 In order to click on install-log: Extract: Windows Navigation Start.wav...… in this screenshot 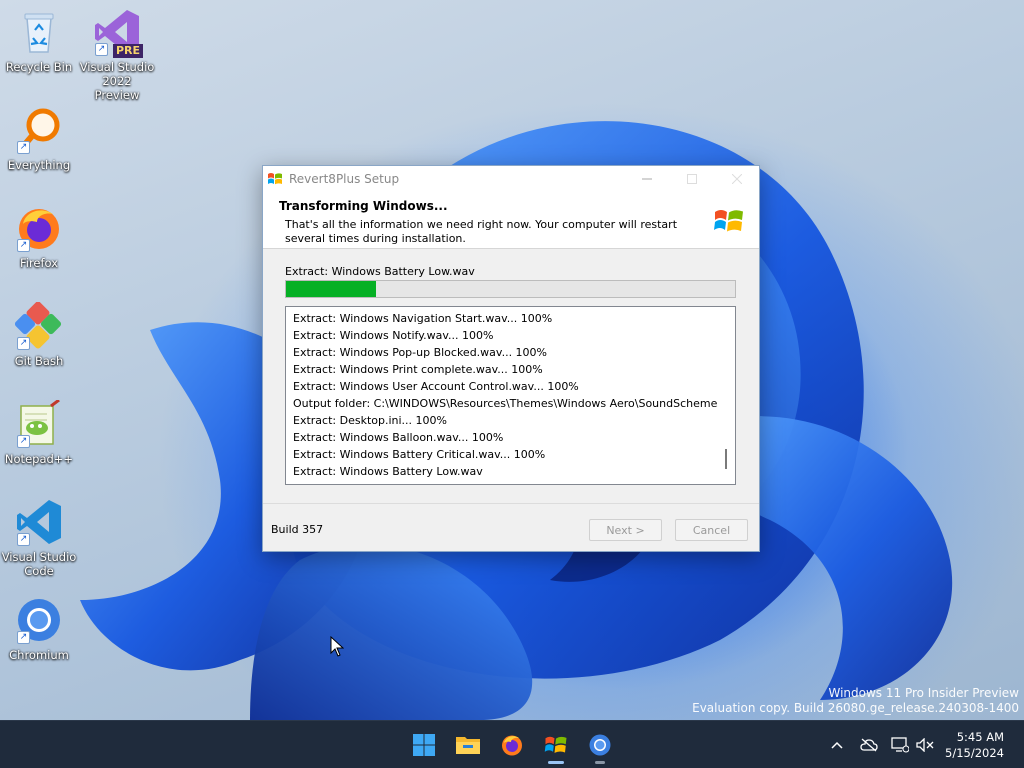, I will do `click(510, 395)`.